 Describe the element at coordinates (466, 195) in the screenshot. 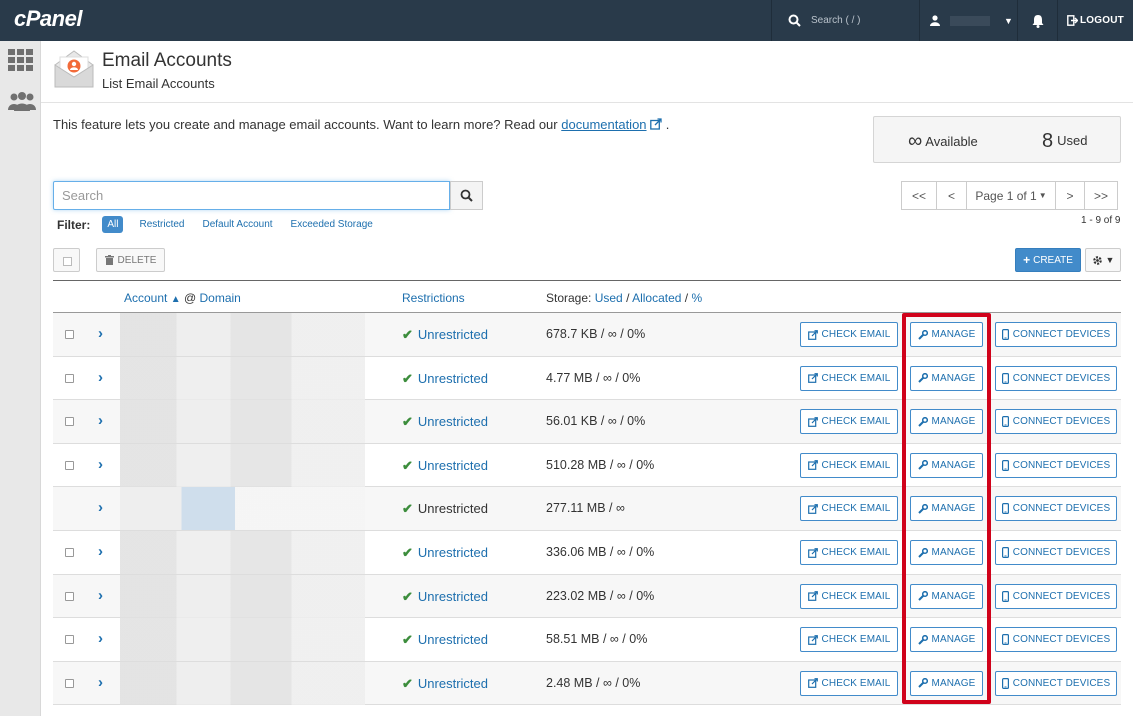

I see `search-button` at that location.